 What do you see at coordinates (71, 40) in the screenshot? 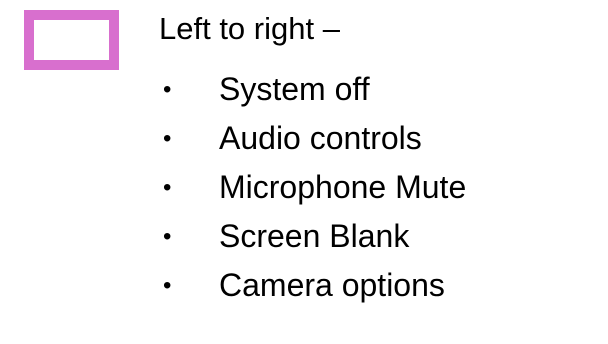
I see `legend-color-swatch` at bounding box center [71, 40].